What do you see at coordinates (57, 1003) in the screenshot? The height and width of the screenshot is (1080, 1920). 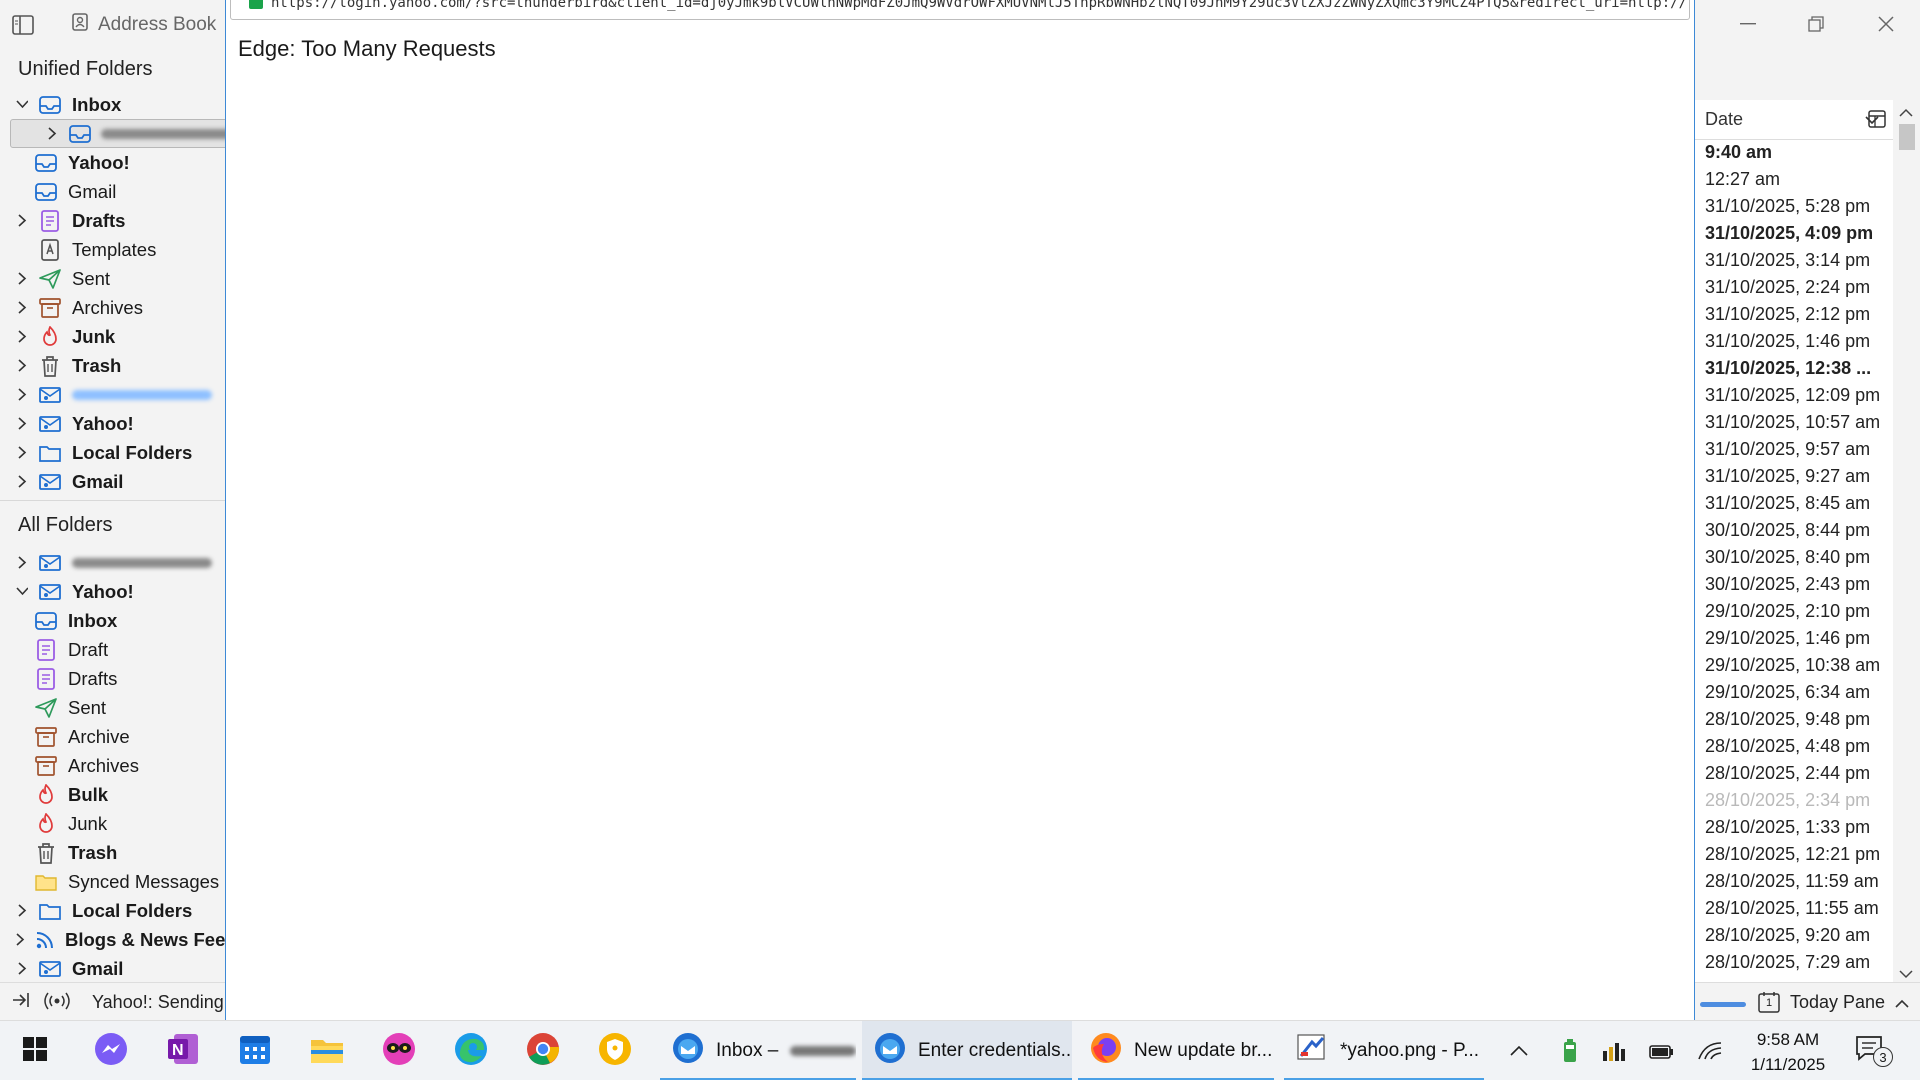 I see `online-status-icon` at bounding box center [57, 1003].